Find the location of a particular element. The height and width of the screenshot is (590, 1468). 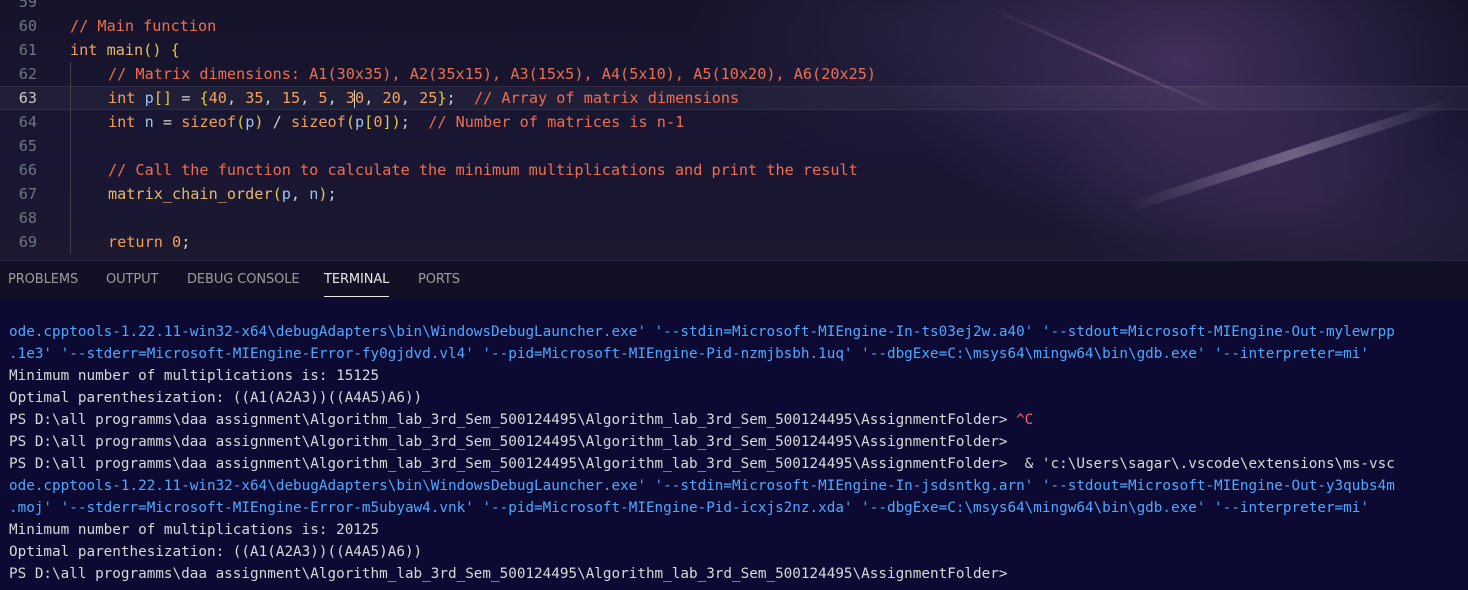

line-number: 62 is located at coordinates (27, 74).